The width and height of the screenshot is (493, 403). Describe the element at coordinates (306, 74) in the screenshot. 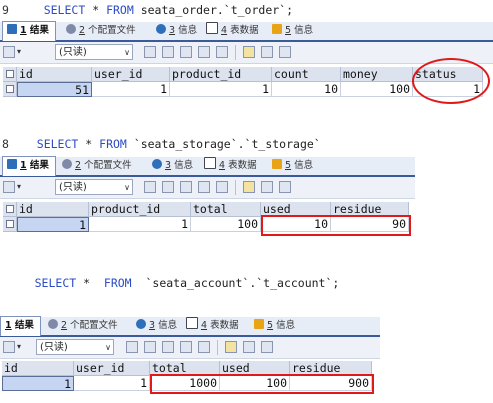

I see `column-header: count` at that location.